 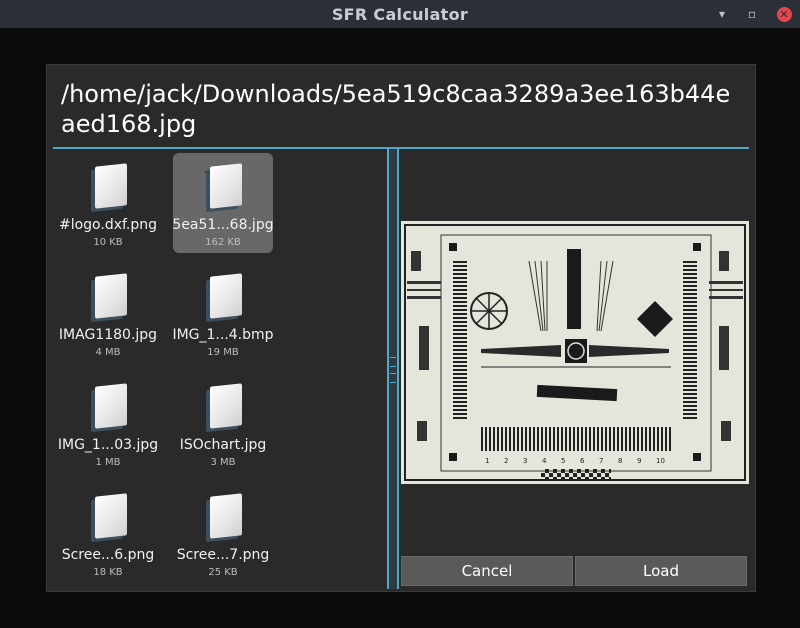 What do you see at coordinates (223, 242) in the screenshot?
I see `file-size: 162 KB` at bounding box center [223, 242].